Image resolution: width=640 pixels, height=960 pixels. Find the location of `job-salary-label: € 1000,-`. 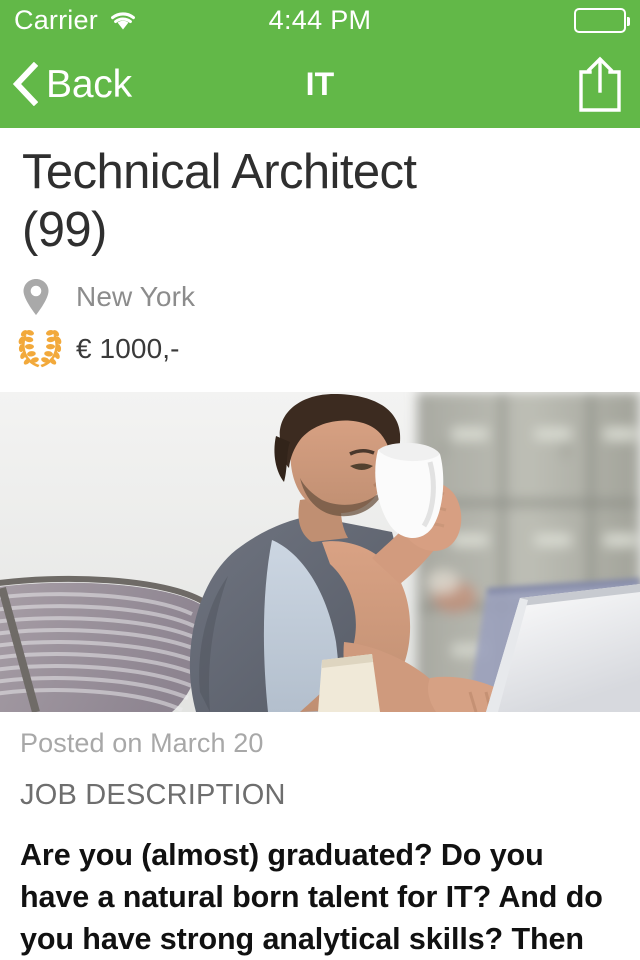

job-salary-label: € 1000,- is located at coordinates (128, 348).